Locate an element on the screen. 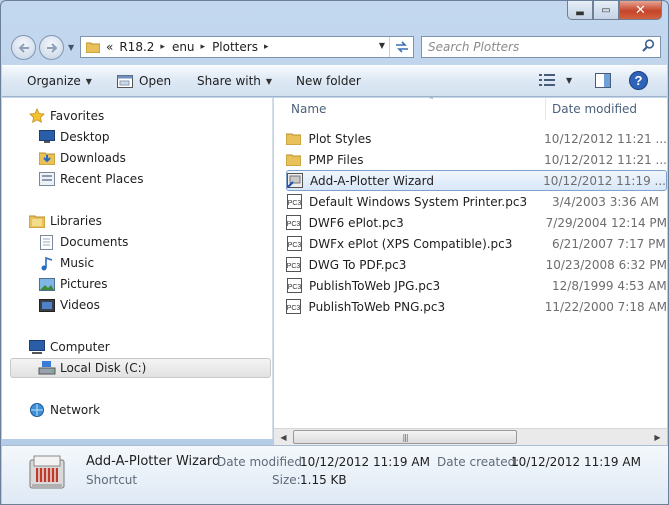  nav-pictures: Pictures is located at coordinates (73, 284).